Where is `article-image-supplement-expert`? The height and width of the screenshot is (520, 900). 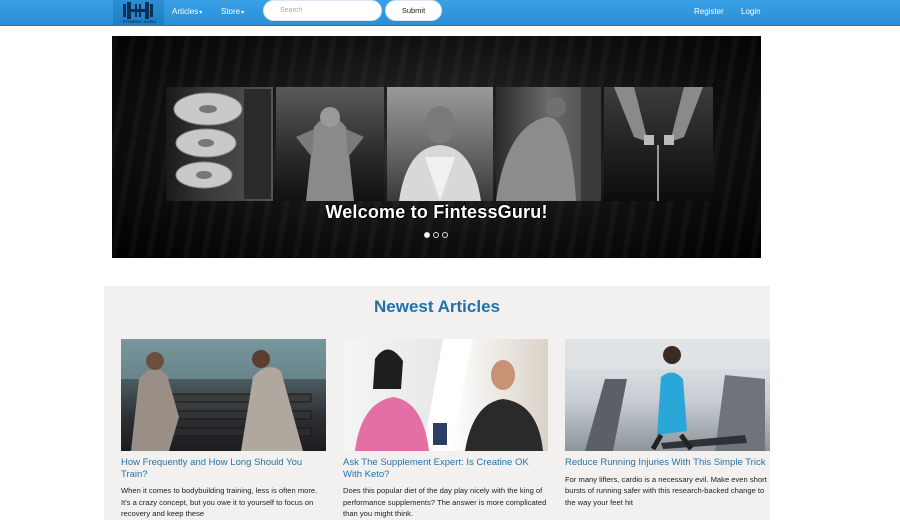 article-image-supplement-expert is located at coordinates (445, 395).